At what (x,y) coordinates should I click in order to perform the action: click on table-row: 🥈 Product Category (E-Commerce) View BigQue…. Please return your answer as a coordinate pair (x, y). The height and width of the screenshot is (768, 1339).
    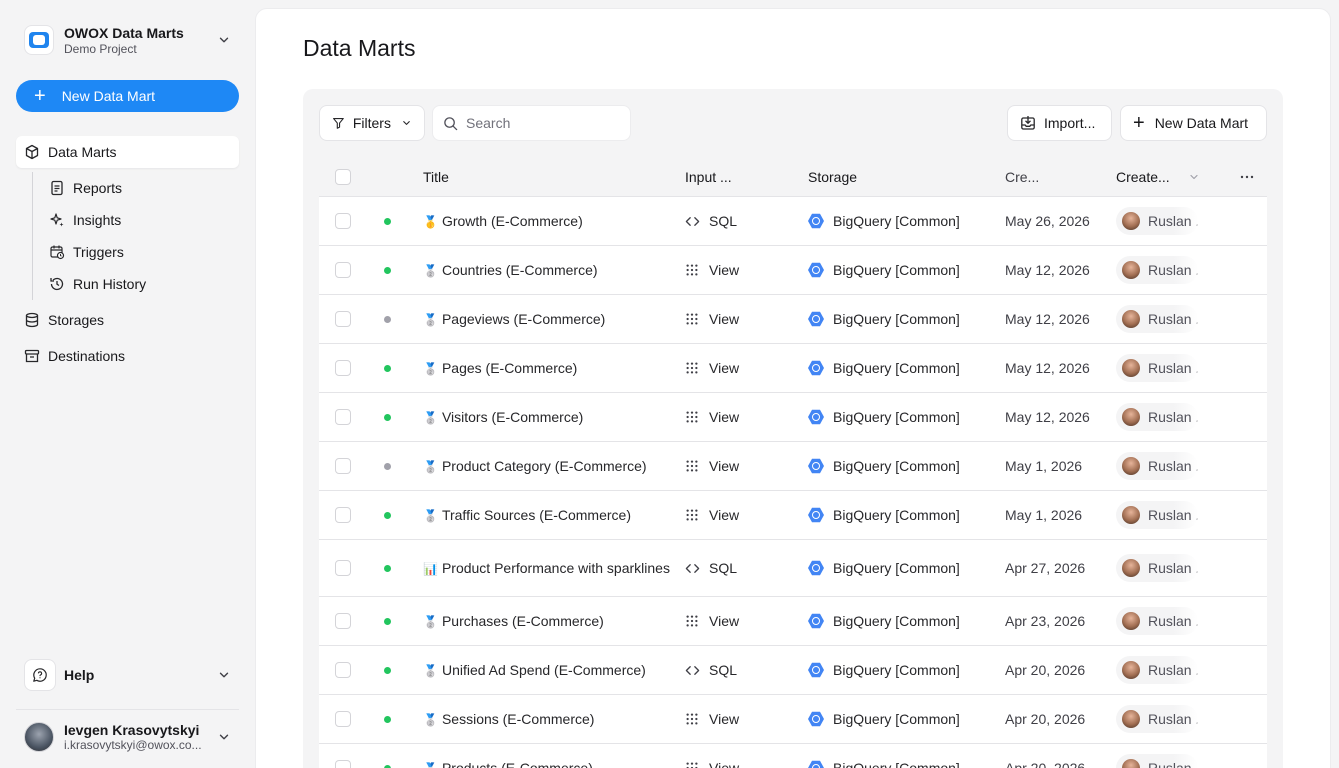
    Looking at the image, I should click on (793, 466).